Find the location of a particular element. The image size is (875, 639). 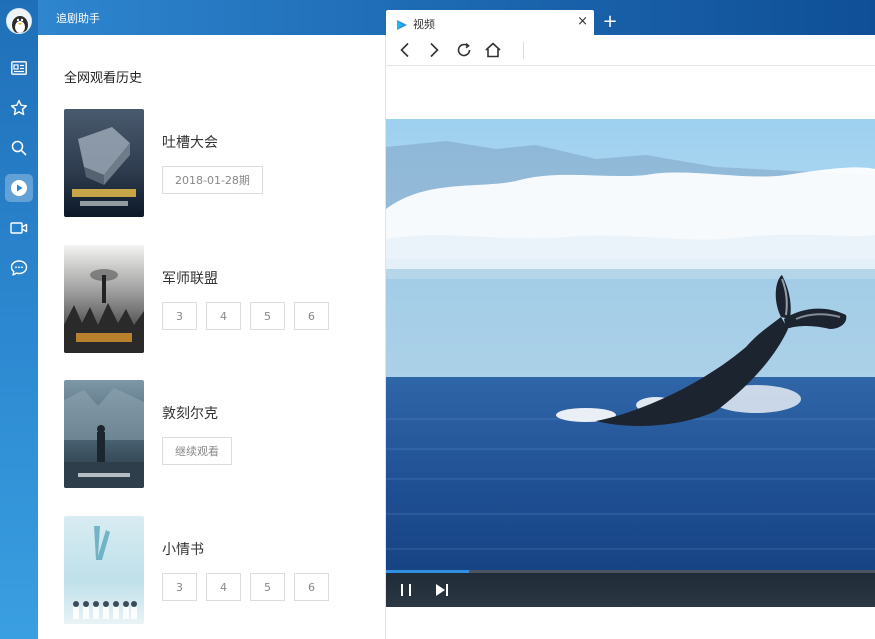

news-icon is located at coordinates (19, 68).